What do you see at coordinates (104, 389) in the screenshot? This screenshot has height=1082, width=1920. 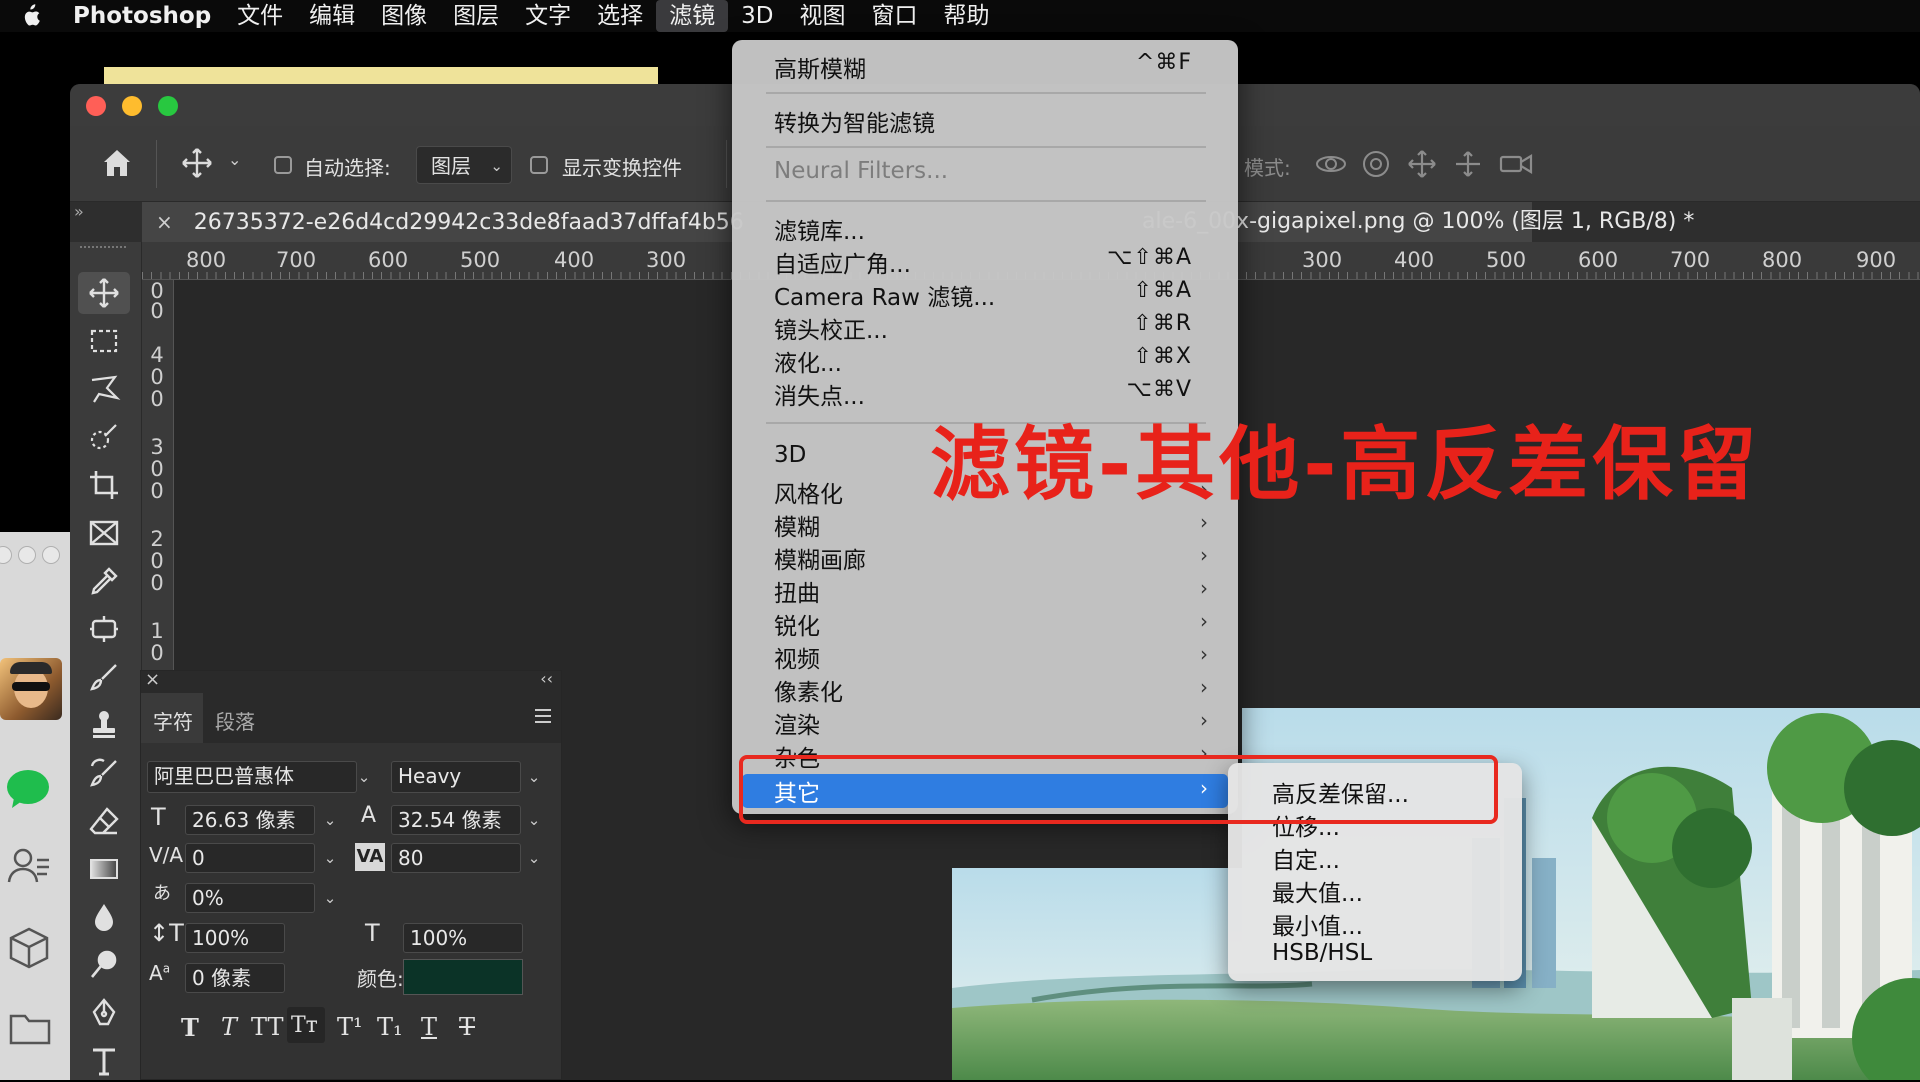 I see `lasso-tool-icon` at bounding box center [104, 389].